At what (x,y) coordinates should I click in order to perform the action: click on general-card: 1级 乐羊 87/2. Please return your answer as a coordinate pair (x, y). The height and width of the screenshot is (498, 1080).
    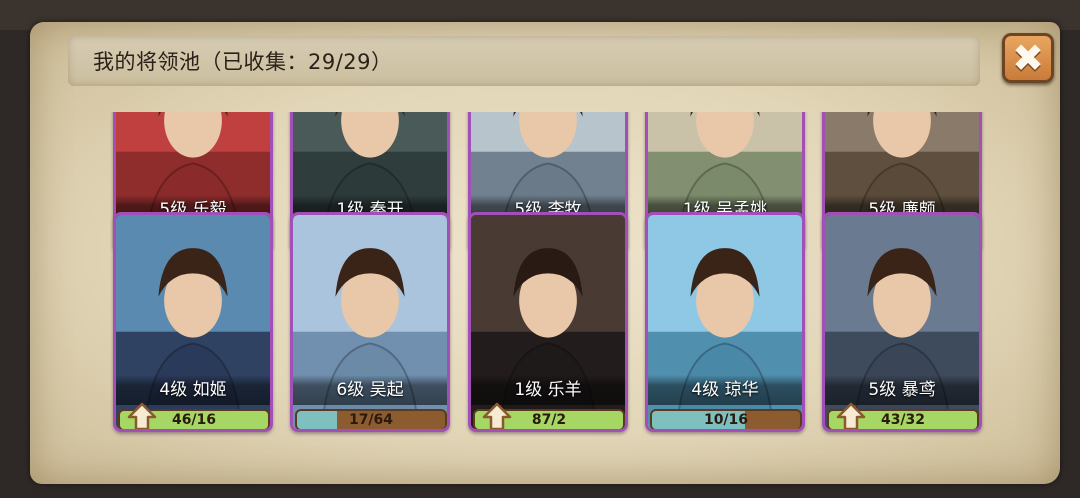
    Looking at the image, I should click on (548, 322).